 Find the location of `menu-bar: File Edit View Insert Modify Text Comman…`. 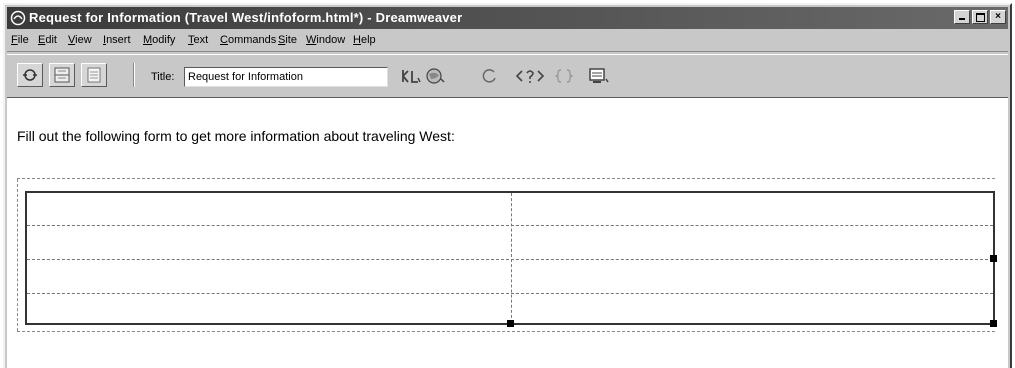

menu-bar: File Edit View Insert Modify Text Comman… is located at coordinates (507, 40).